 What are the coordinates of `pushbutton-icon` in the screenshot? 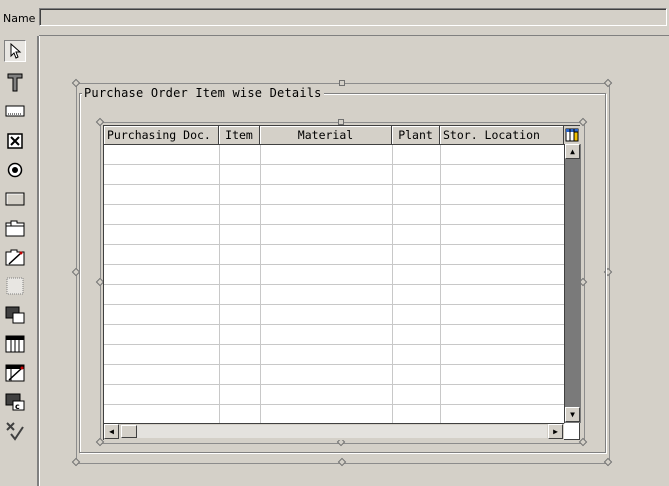 It's located at (15, 199).